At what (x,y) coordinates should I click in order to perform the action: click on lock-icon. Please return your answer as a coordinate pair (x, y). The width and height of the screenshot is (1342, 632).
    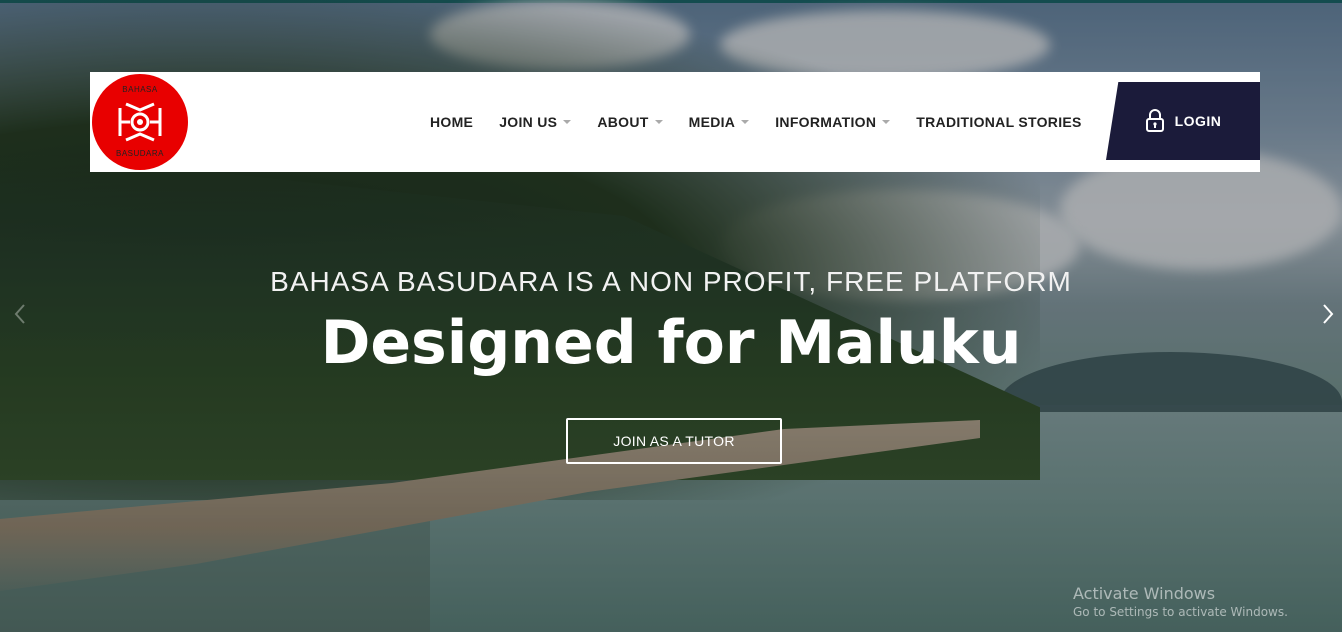
    Looking at the image, I should click on (1154, 120).